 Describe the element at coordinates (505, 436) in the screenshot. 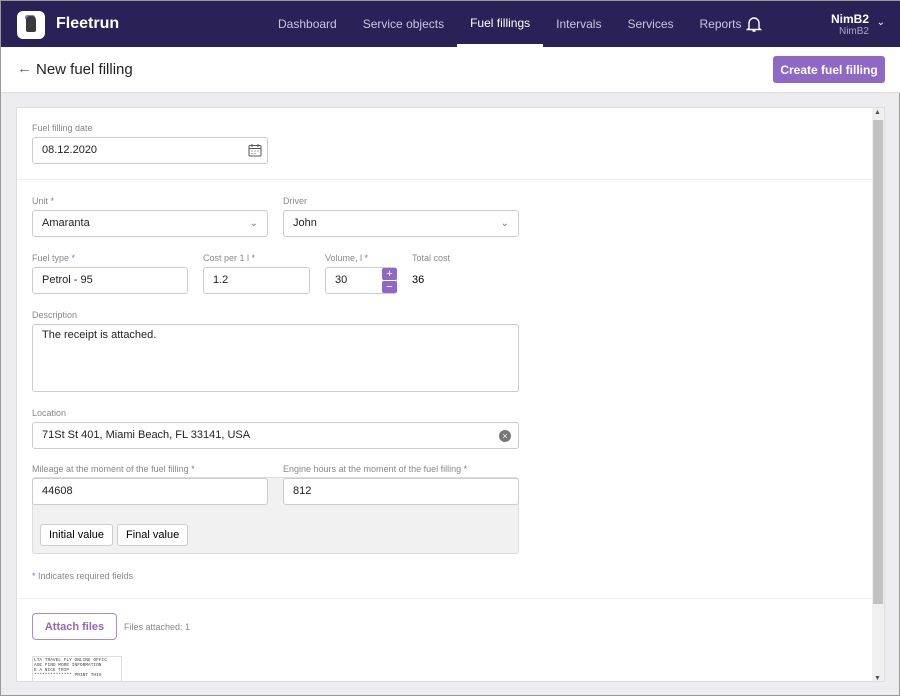

I see `clear-icon: ×` at that location.